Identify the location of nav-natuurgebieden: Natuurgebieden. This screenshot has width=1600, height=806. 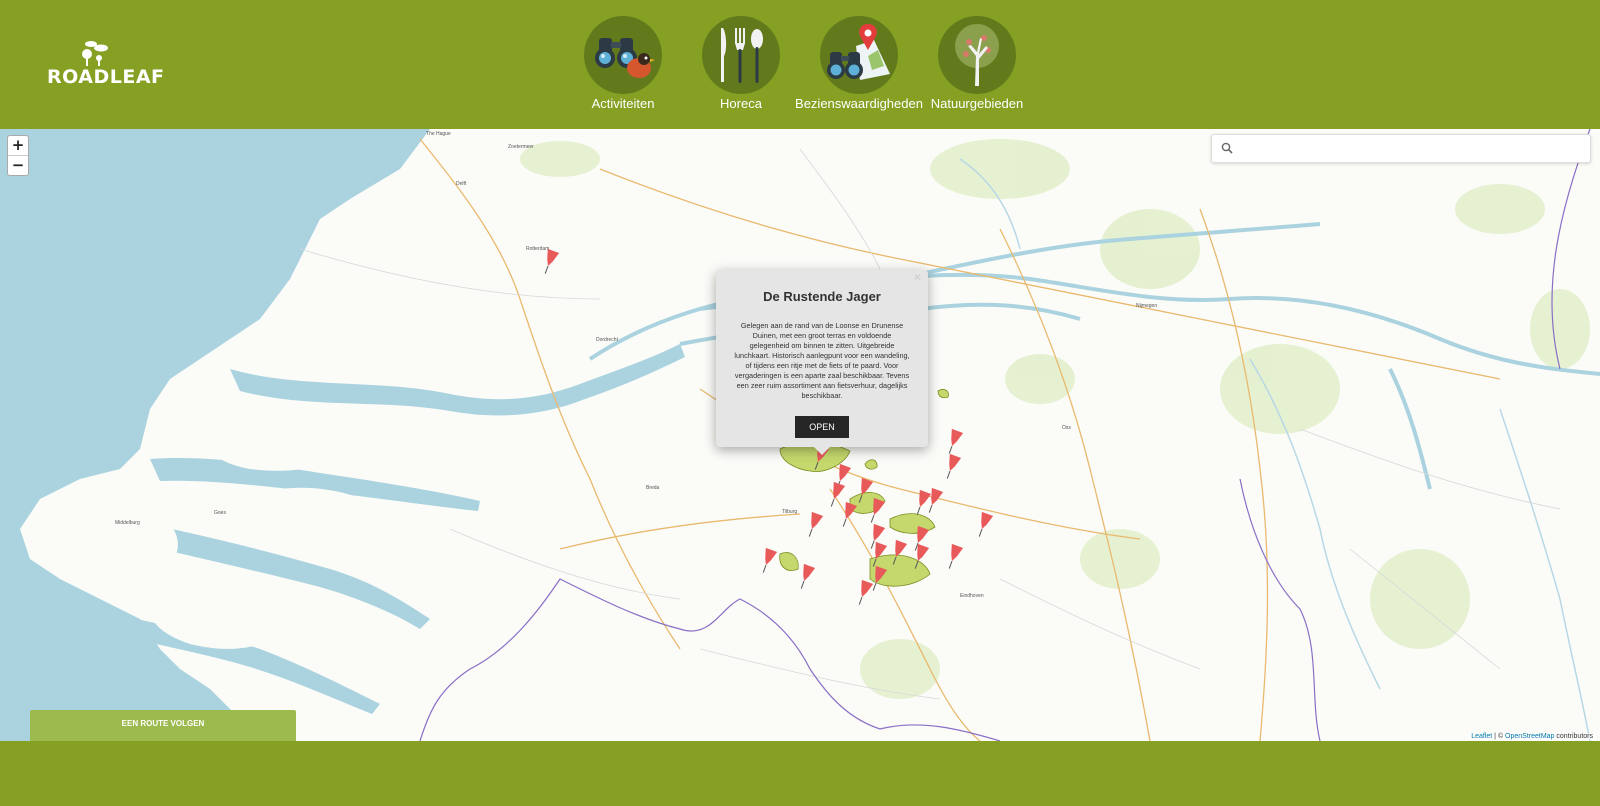
(977, 63).